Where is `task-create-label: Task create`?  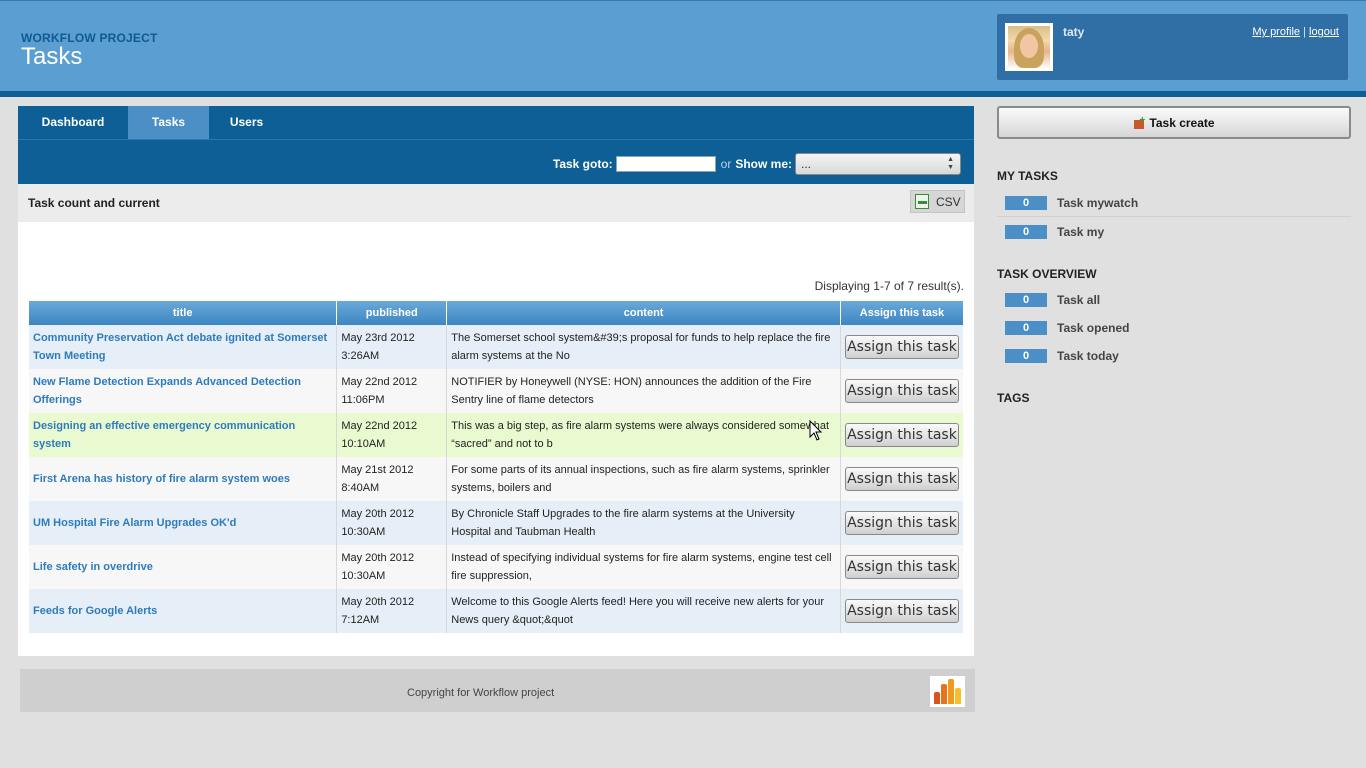
task-create-label: Task create is located at coordinates (1182, 122).